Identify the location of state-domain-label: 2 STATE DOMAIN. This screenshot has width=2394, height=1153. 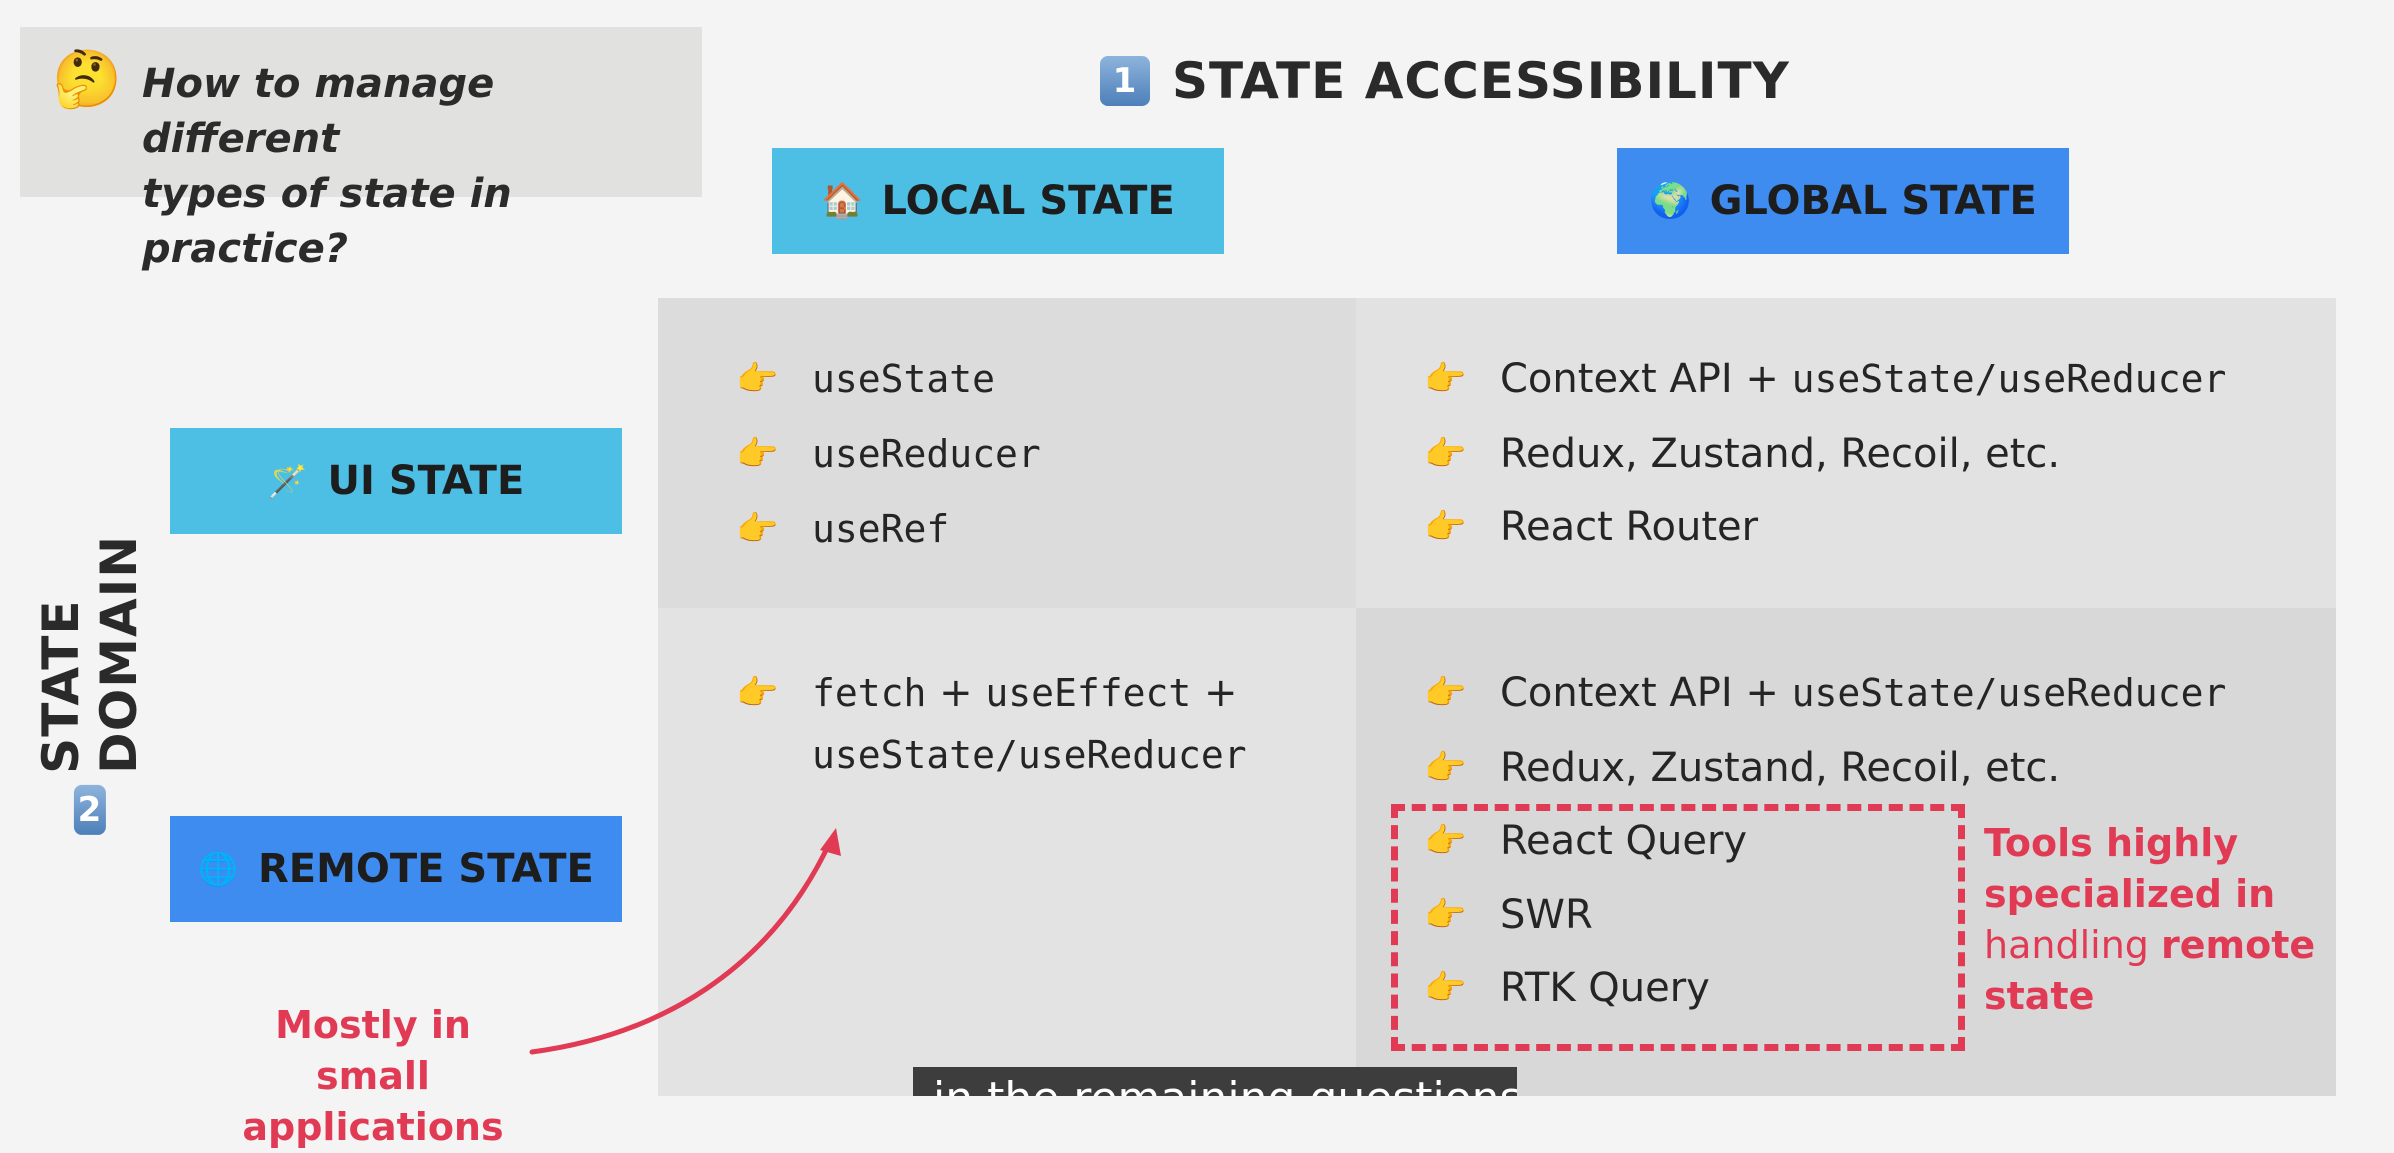
(90, 665).